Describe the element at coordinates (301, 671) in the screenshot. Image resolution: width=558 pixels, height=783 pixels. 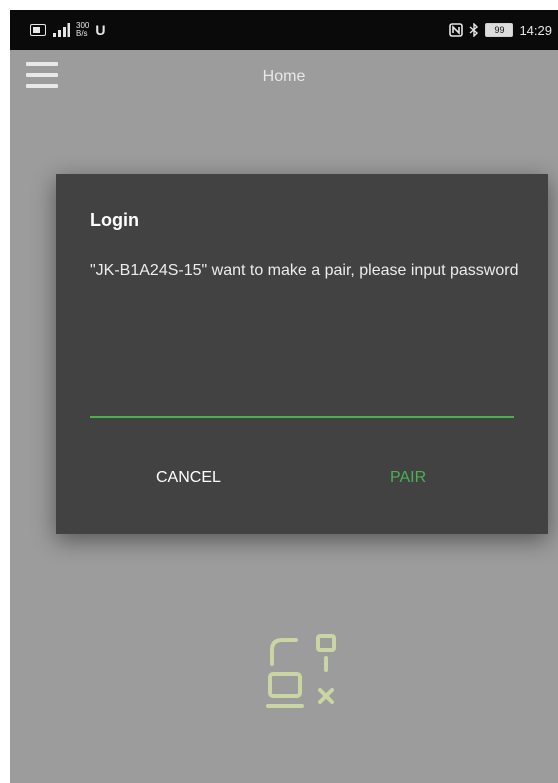
I see `devices-disconnected-icon` at that location.